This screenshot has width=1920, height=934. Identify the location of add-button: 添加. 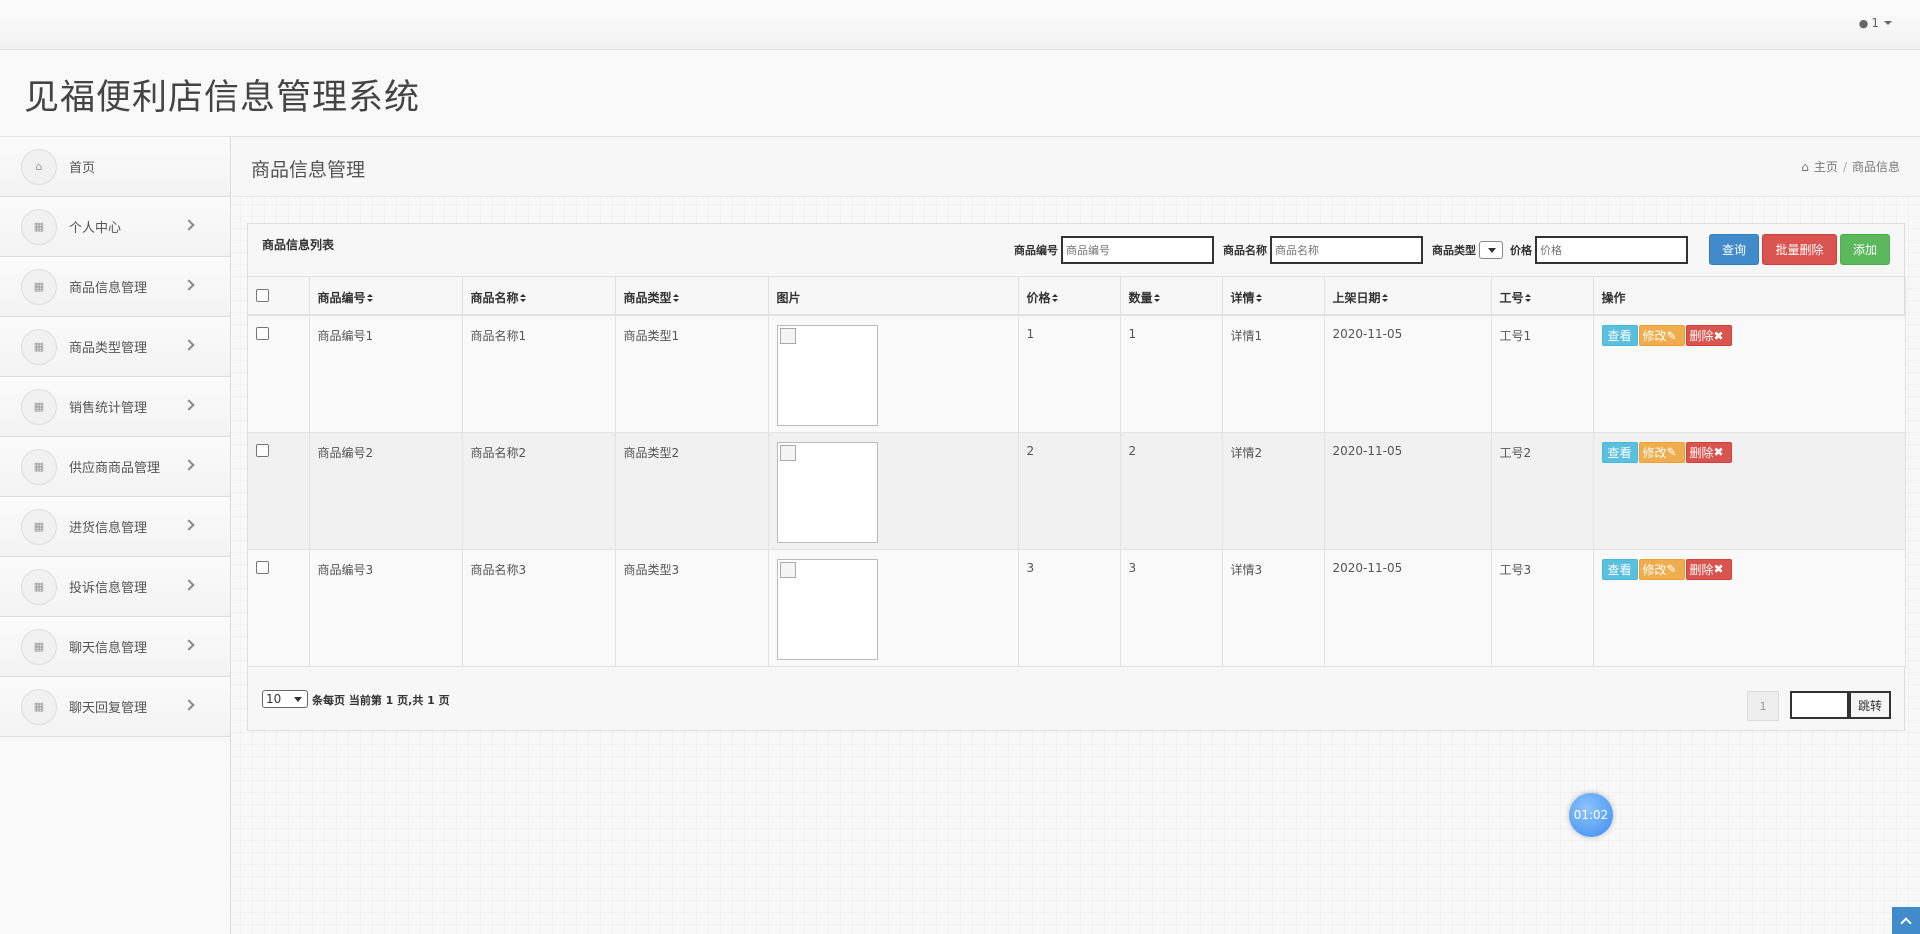
(1865, 249).